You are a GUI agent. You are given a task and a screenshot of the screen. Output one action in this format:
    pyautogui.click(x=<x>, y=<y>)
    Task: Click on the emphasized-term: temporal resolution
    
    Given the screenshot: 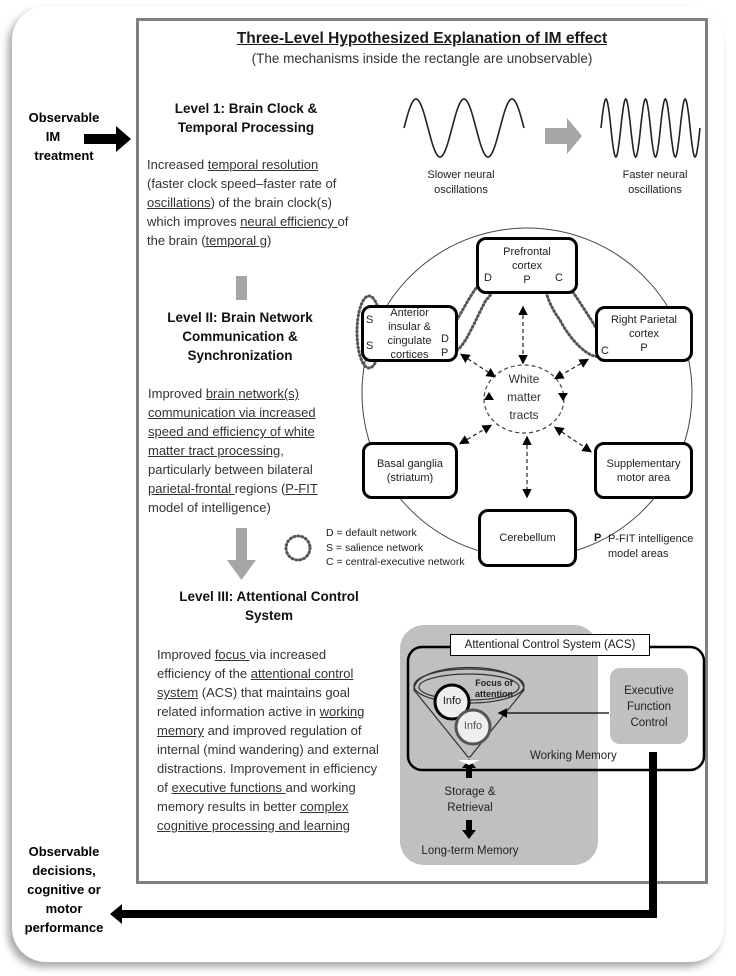 What is the action you would take?
    pyautogui.click(x=263, y=164)
    